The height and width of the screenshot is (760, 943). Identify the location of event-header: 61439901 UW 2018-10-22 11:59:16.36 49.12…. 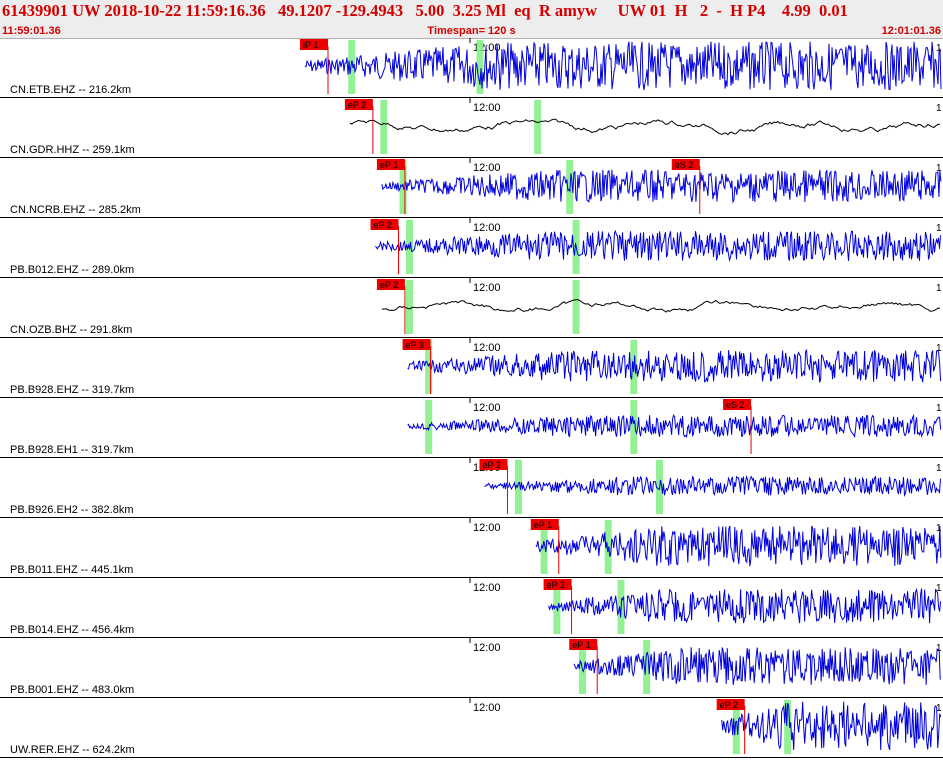
(471, 19).